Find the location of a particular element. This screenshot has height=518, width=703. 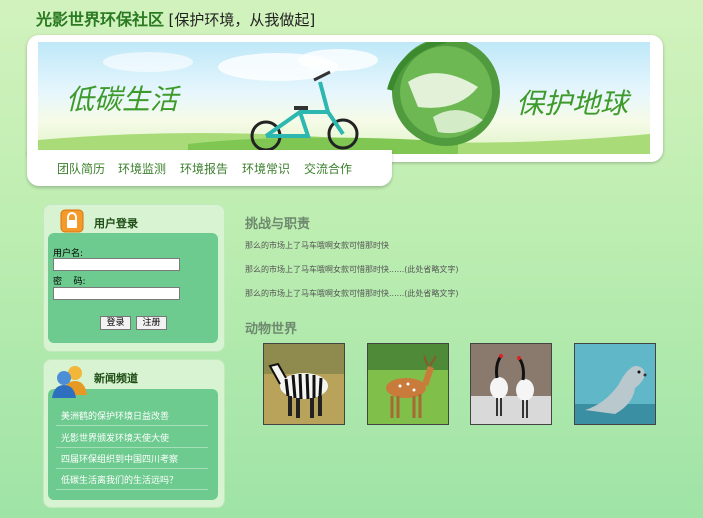

banner-left-text: 低碳生活 is located at coordinates (124, 99).